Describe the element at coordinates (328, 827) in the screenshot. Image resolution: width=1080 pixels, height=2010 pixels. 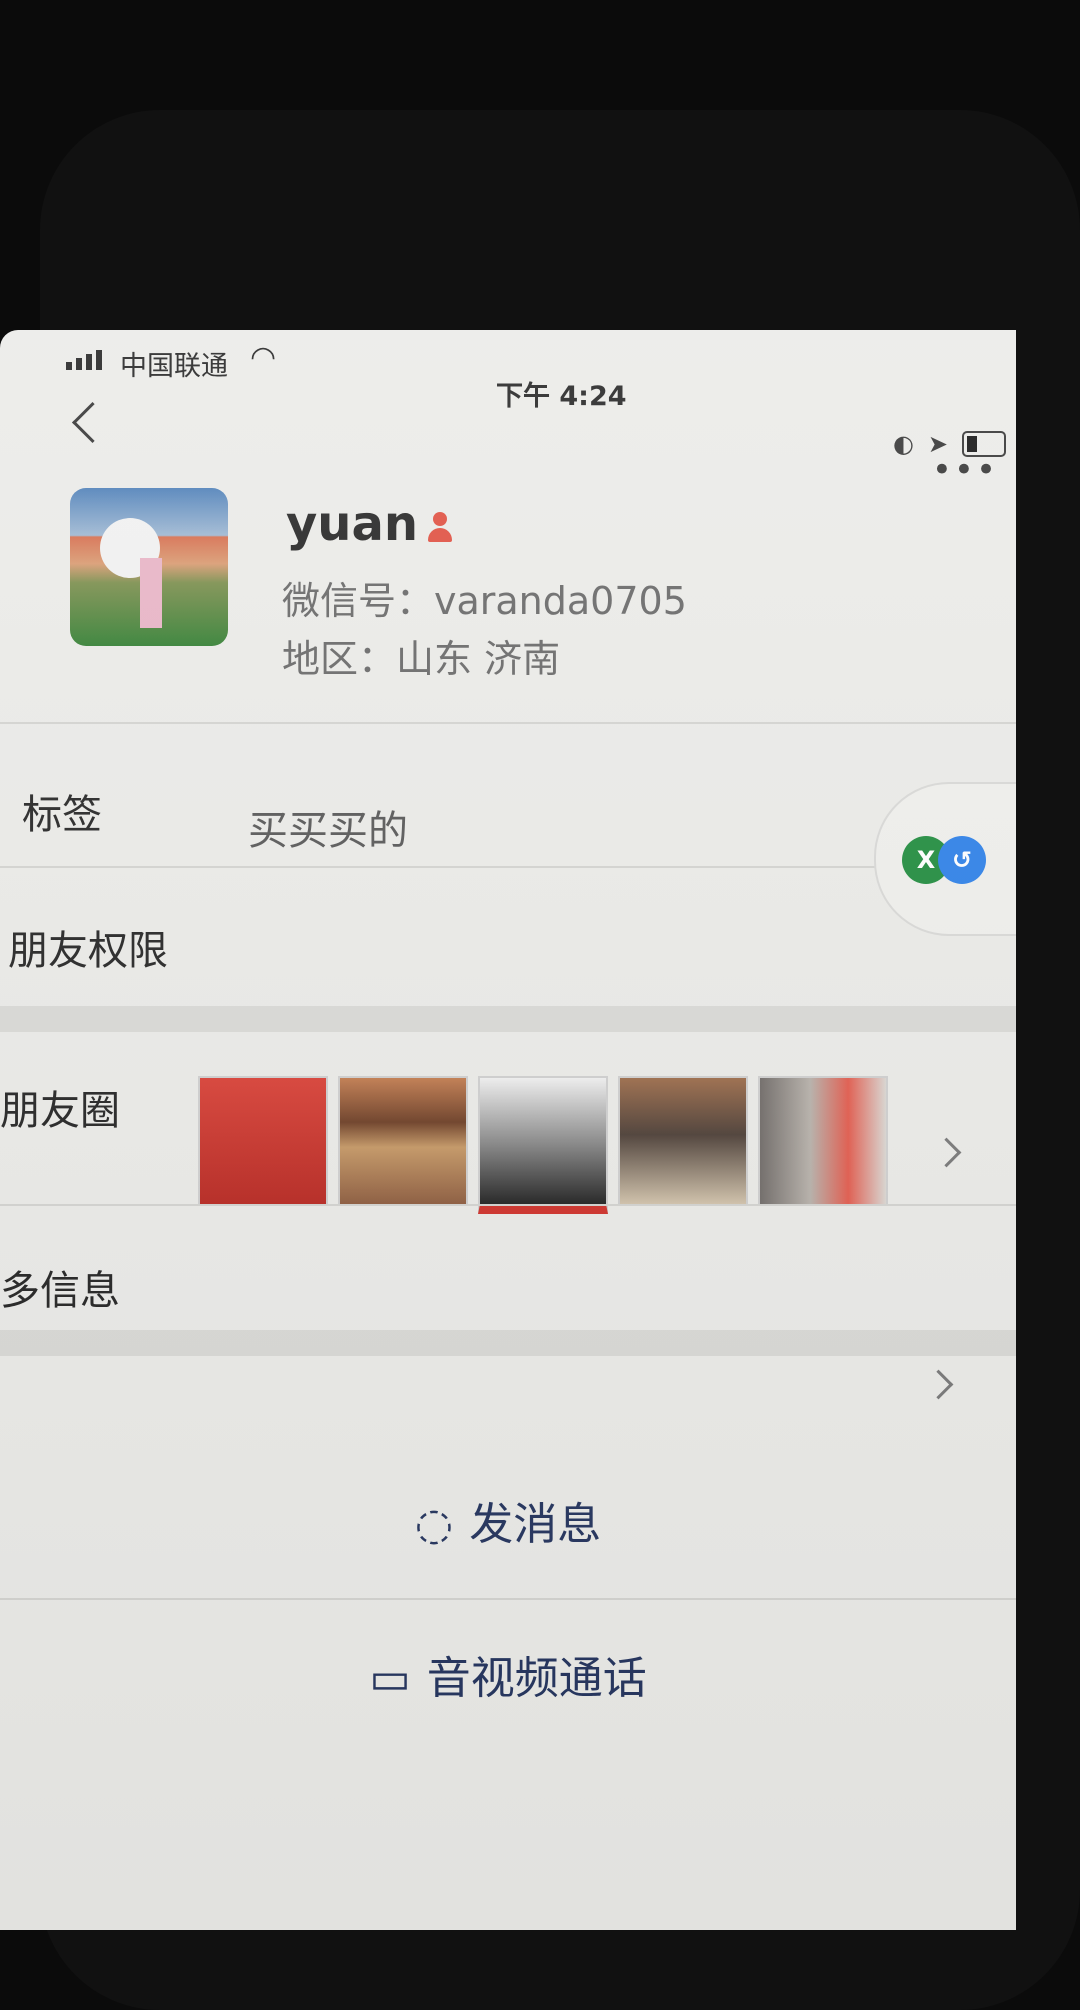
I see `tags-value: 买买买的` at that location.